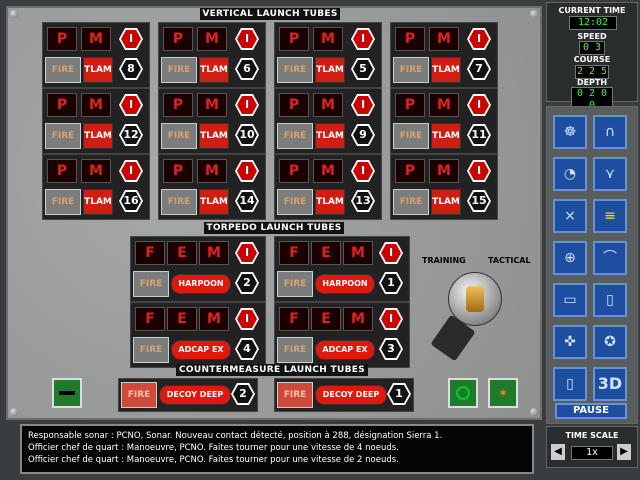  What do you see at coordinates (363, 69) in the screenshot?
I see `tube-number-label: 5` at bounding box center [363, 69].